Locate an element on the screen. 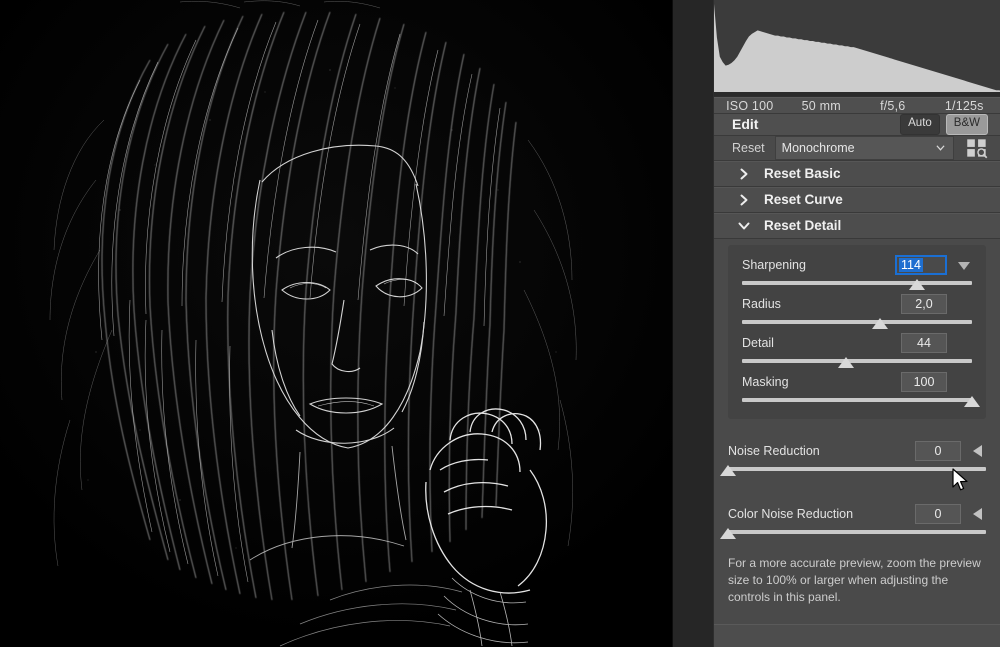 The image size is (1000, 647). section-title-reset-detail: Reset Detail is located at coordinates (803, 226).